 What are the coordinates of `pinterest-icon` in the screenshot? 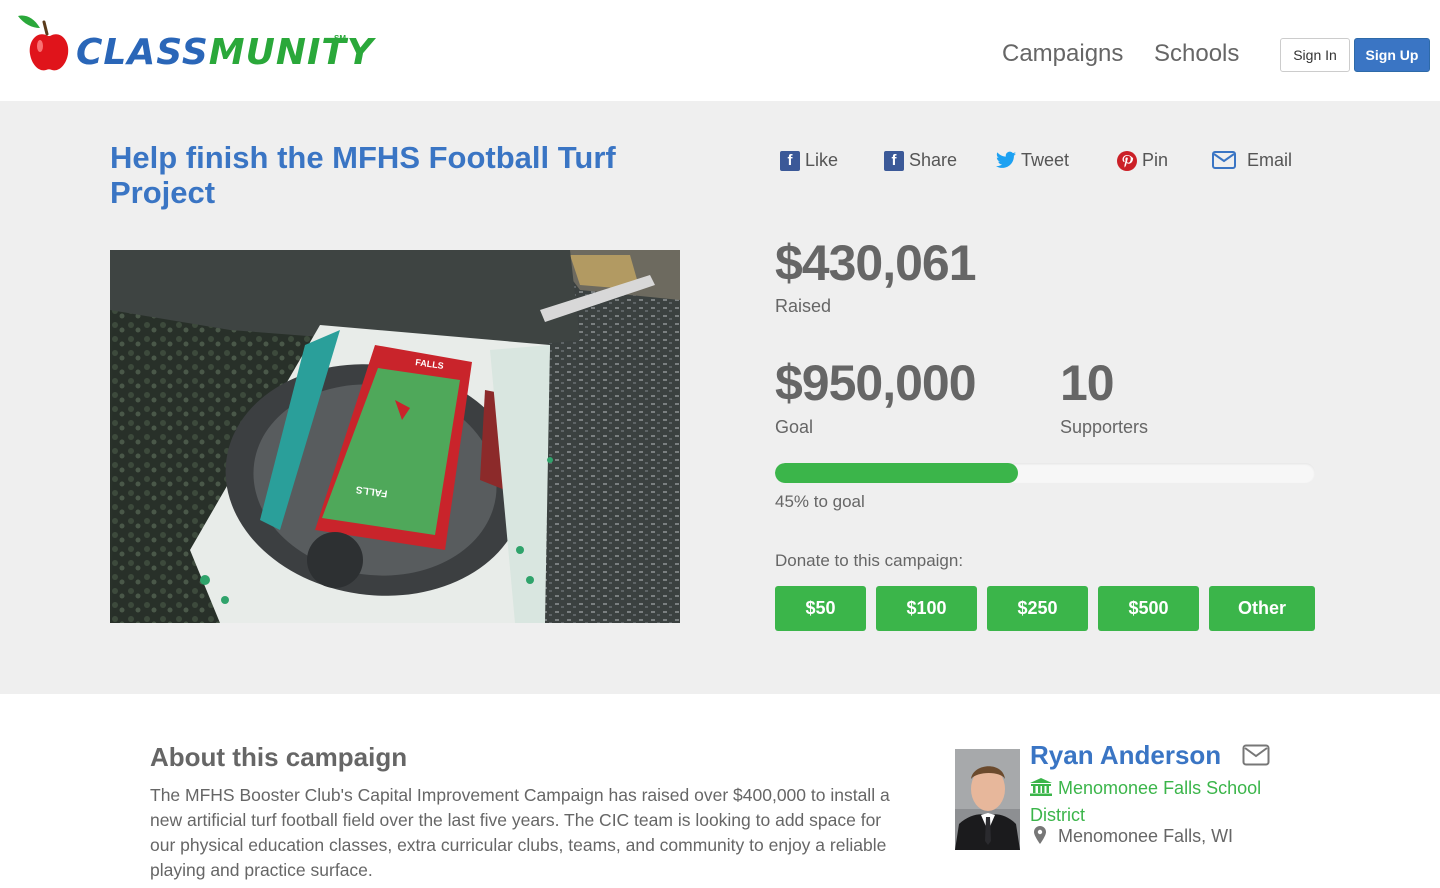 It's located at (1127, 160).